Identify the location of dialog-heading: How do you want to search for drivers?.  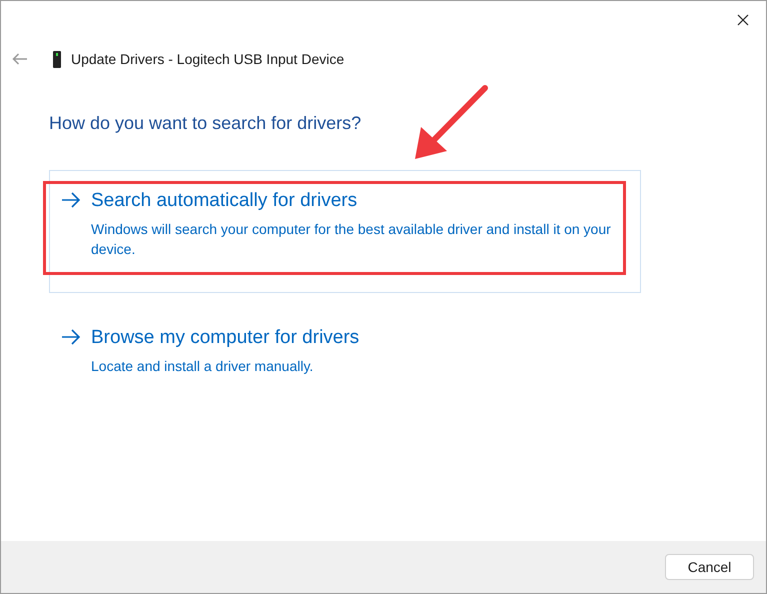
(205, 123).